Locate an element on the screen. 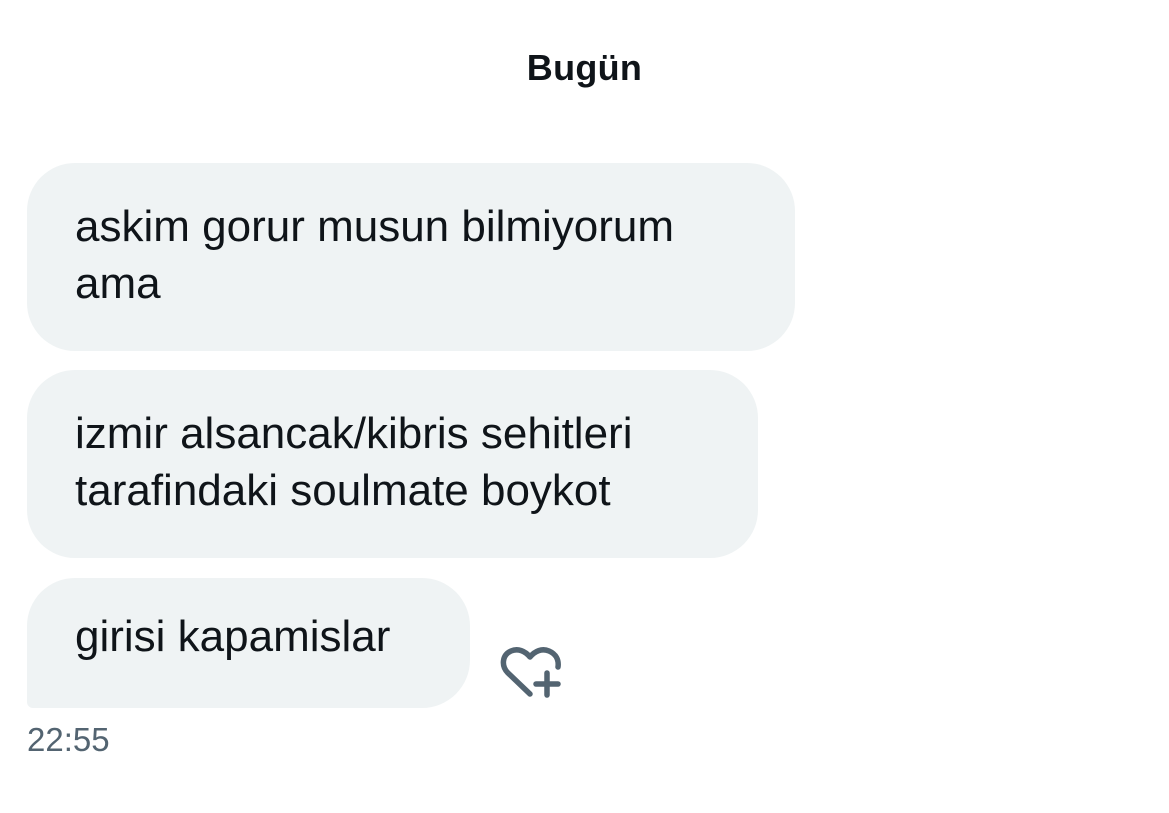 Image resolution: width=1169 pixels, height=813 pixels. heart-plus-icon is located at coordinates (530, 672).